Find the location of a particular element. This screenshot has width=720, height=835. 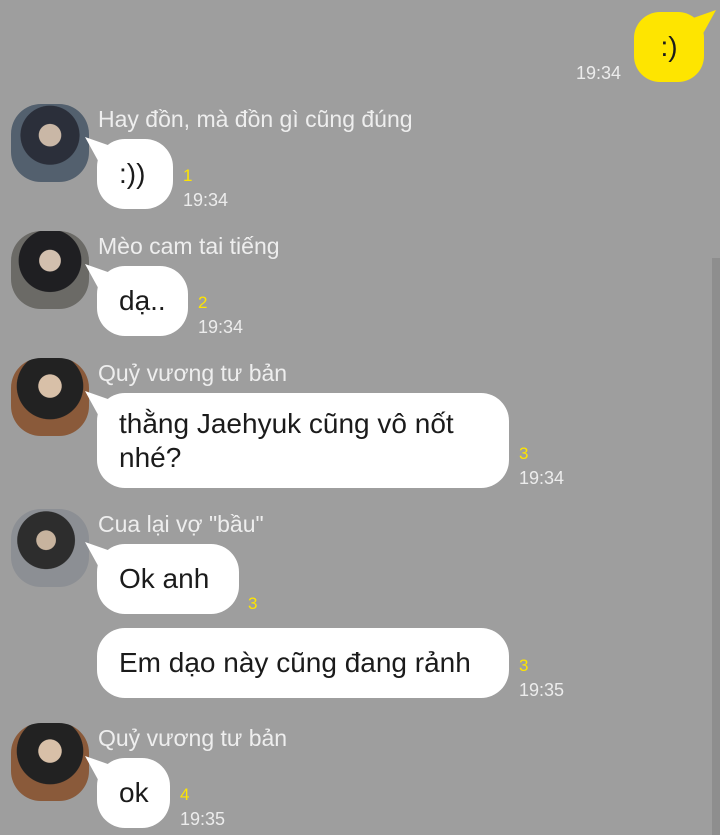

sender-name: Hay đồn, mà đồn gì cũng đúng is located at coordinates (255, 119).